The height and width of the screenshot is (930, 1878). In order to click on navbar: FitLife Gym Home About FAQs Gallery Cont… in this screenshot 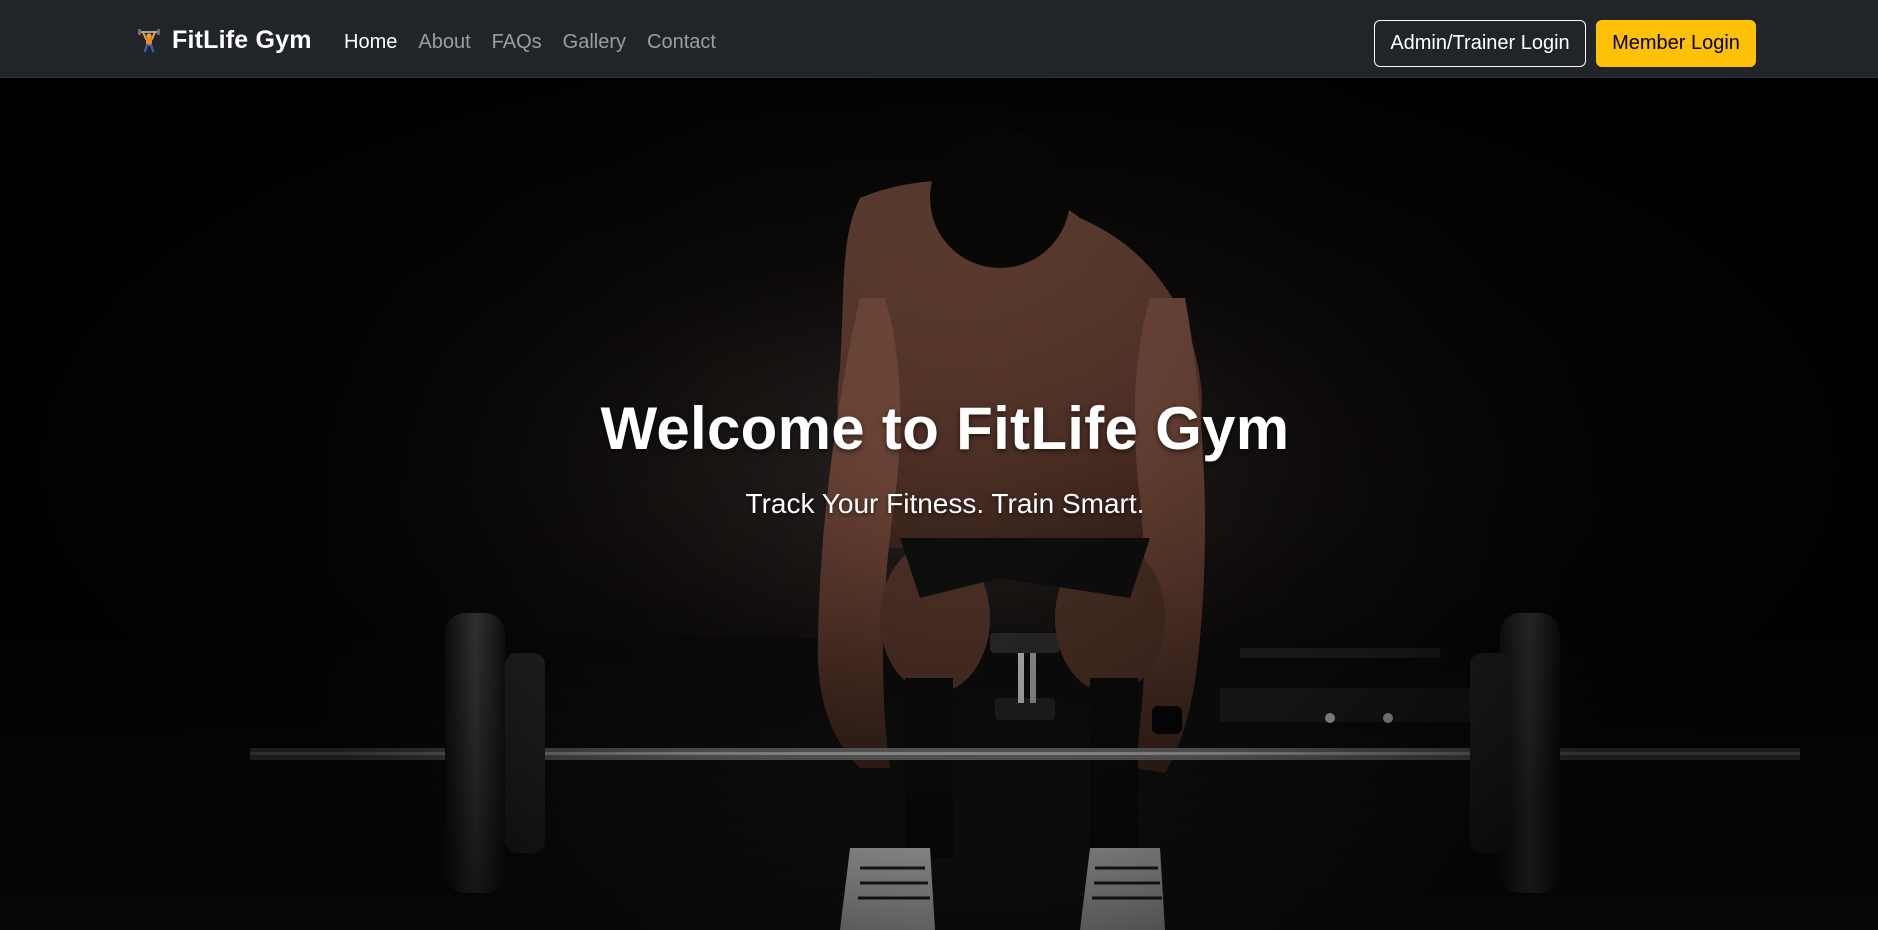, I will do `click(939, 39)`.